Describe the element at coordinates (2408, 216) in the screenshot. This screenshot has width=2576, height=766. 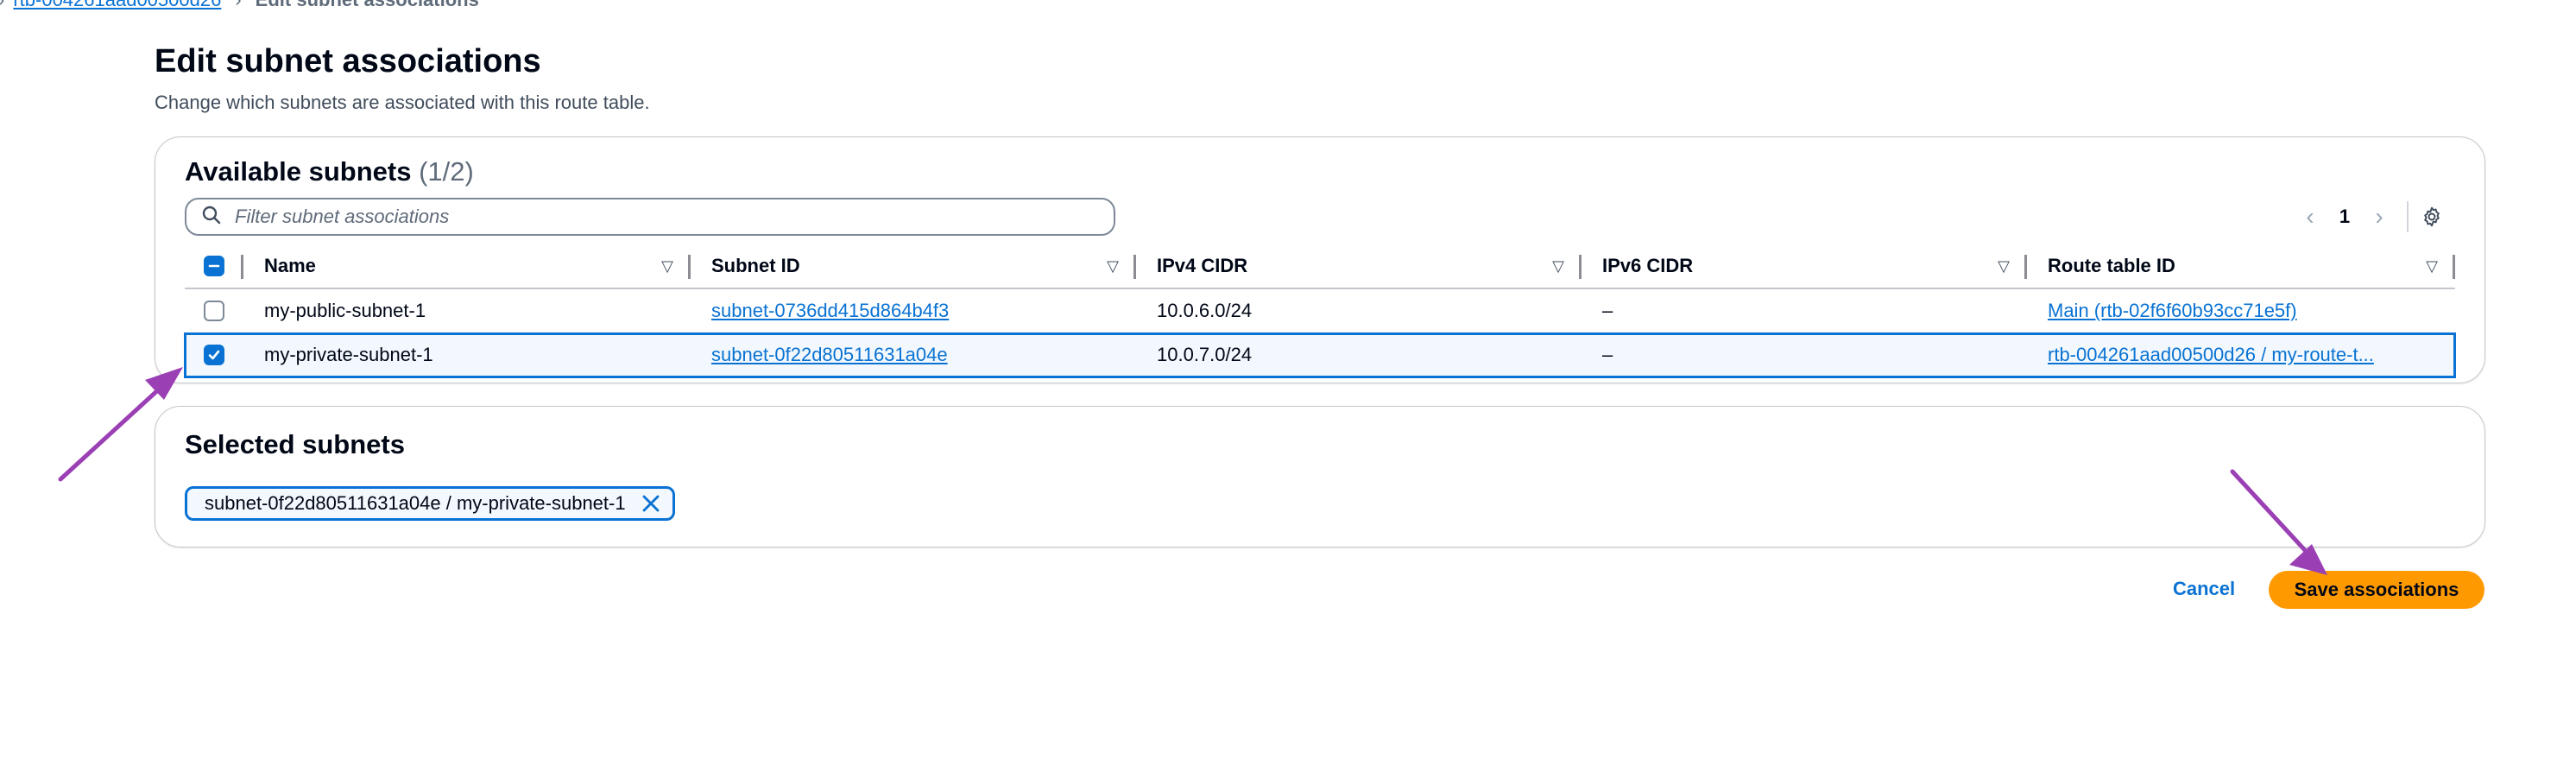
I see `pagination-divider` at that location.